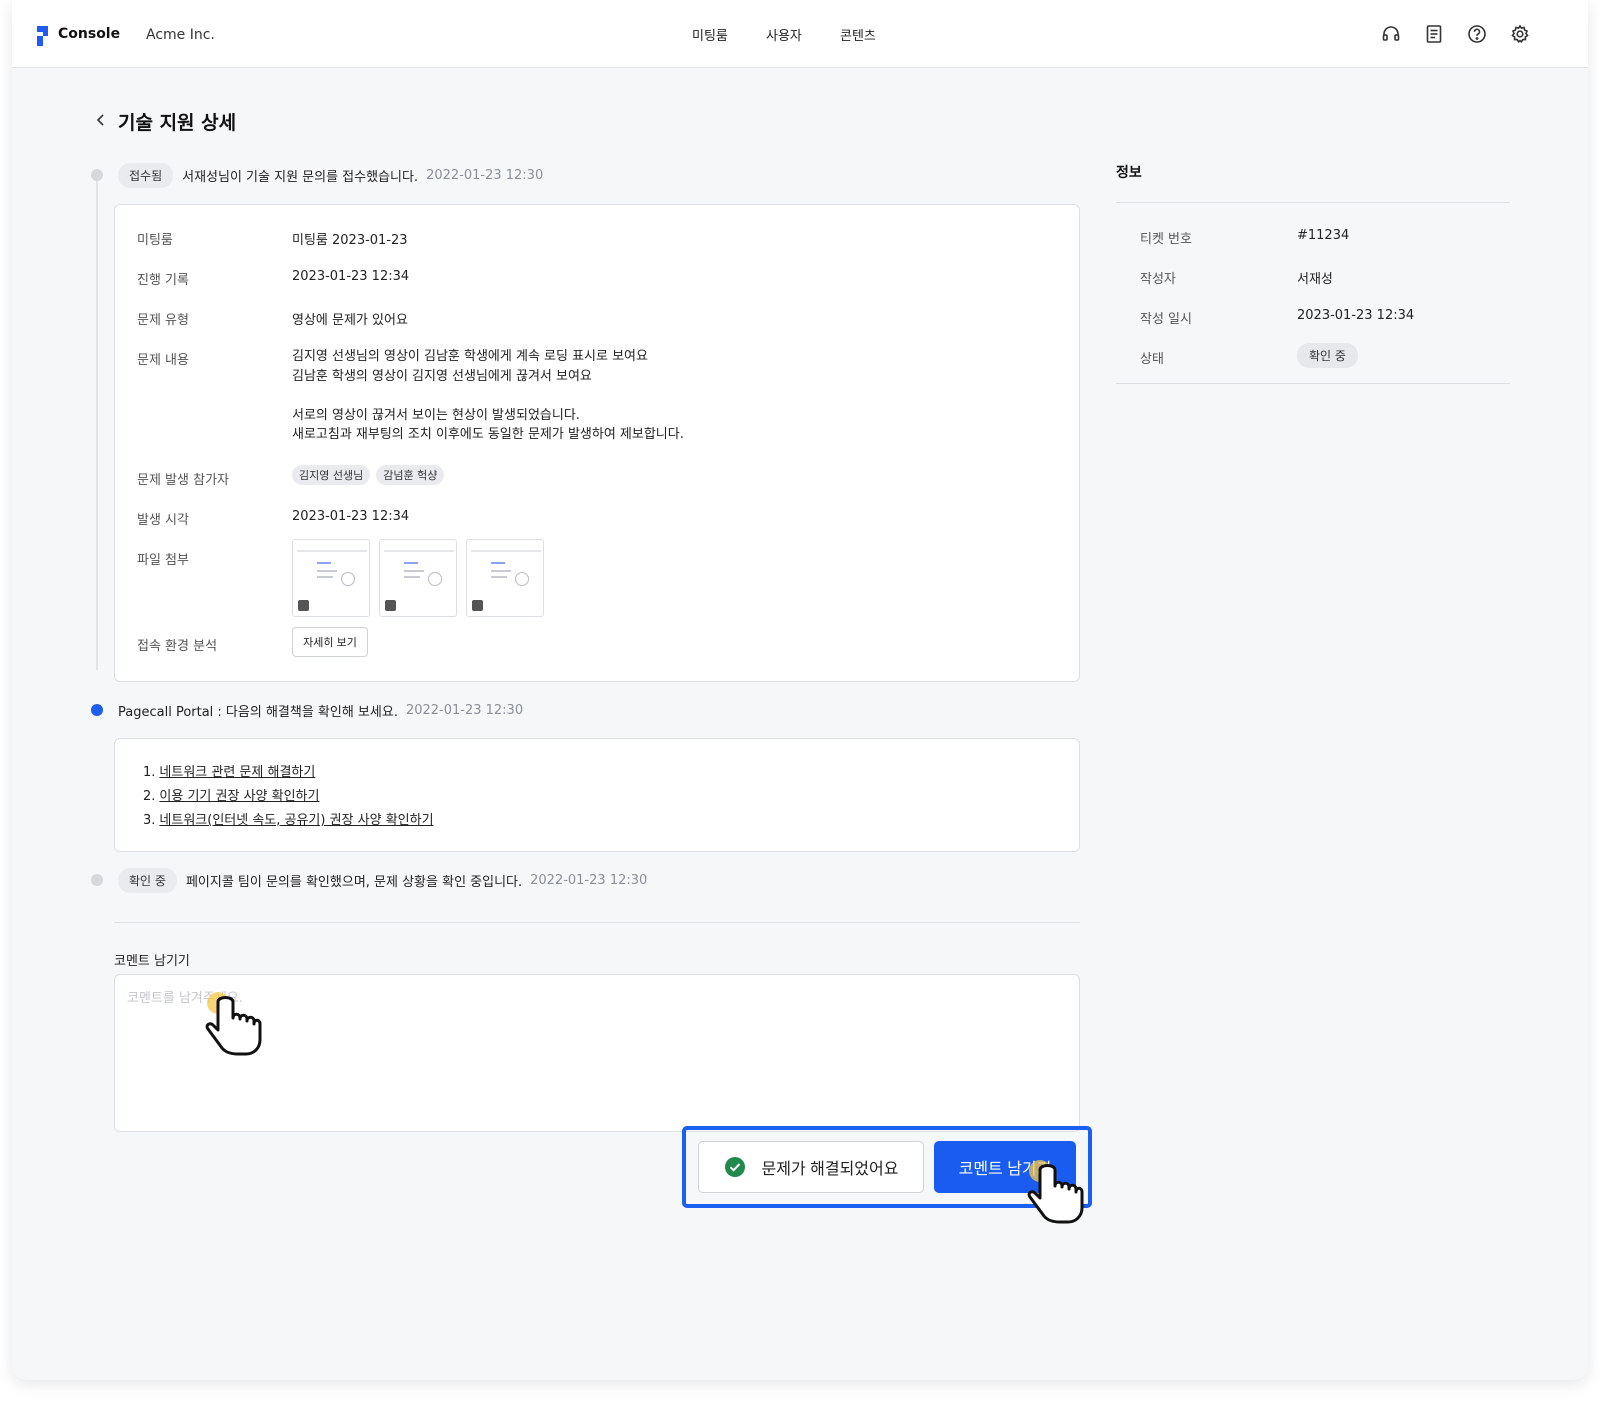 This screenshot has width=1600, height=1403. Describe the element at coordinates (177, 123) in the screenshot. I see `page-title: 기술 지원 상세` at that location.